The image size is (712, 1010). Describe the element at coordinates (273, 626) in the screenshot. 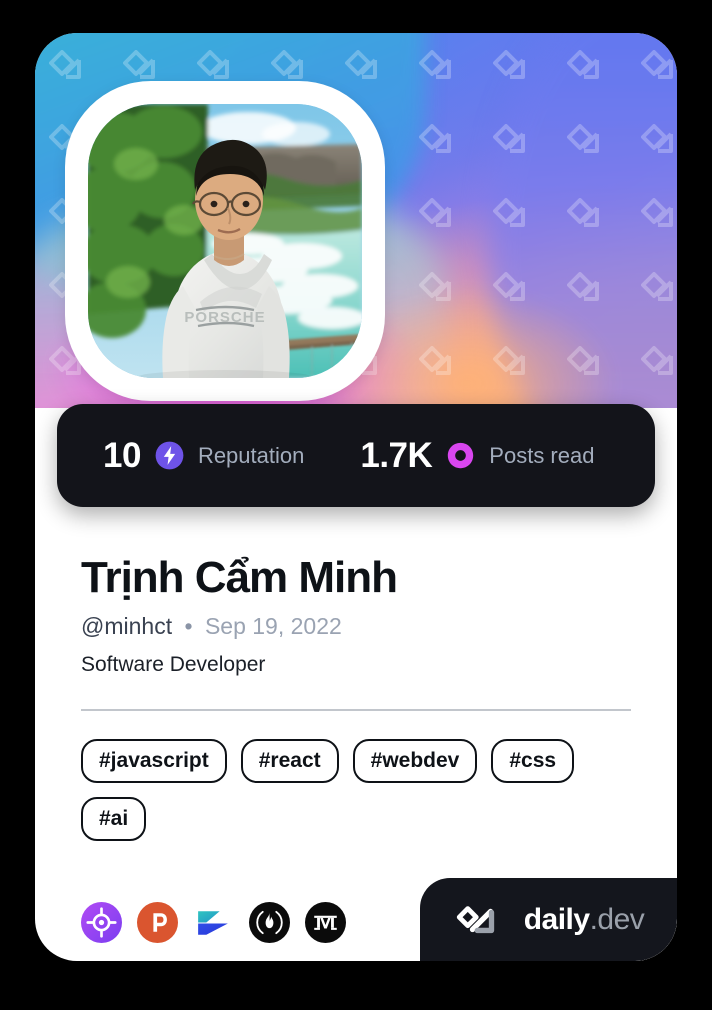

I see `joined-date: Sep 19, 2022` at that location.